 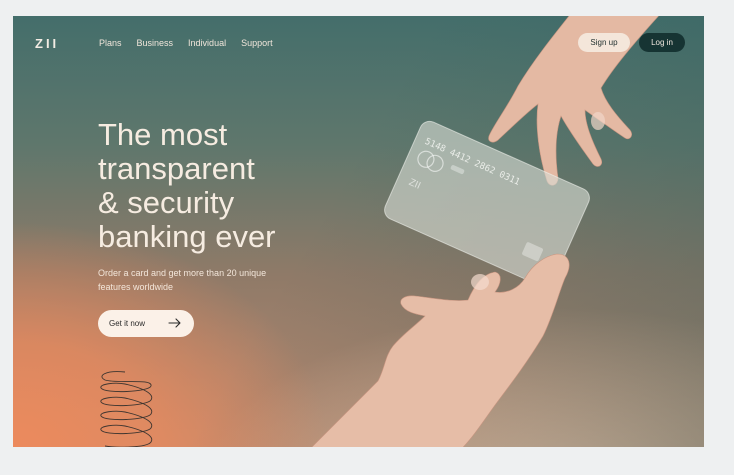 I want to click on headline-line-1: The most, so click(x=163, y=134).